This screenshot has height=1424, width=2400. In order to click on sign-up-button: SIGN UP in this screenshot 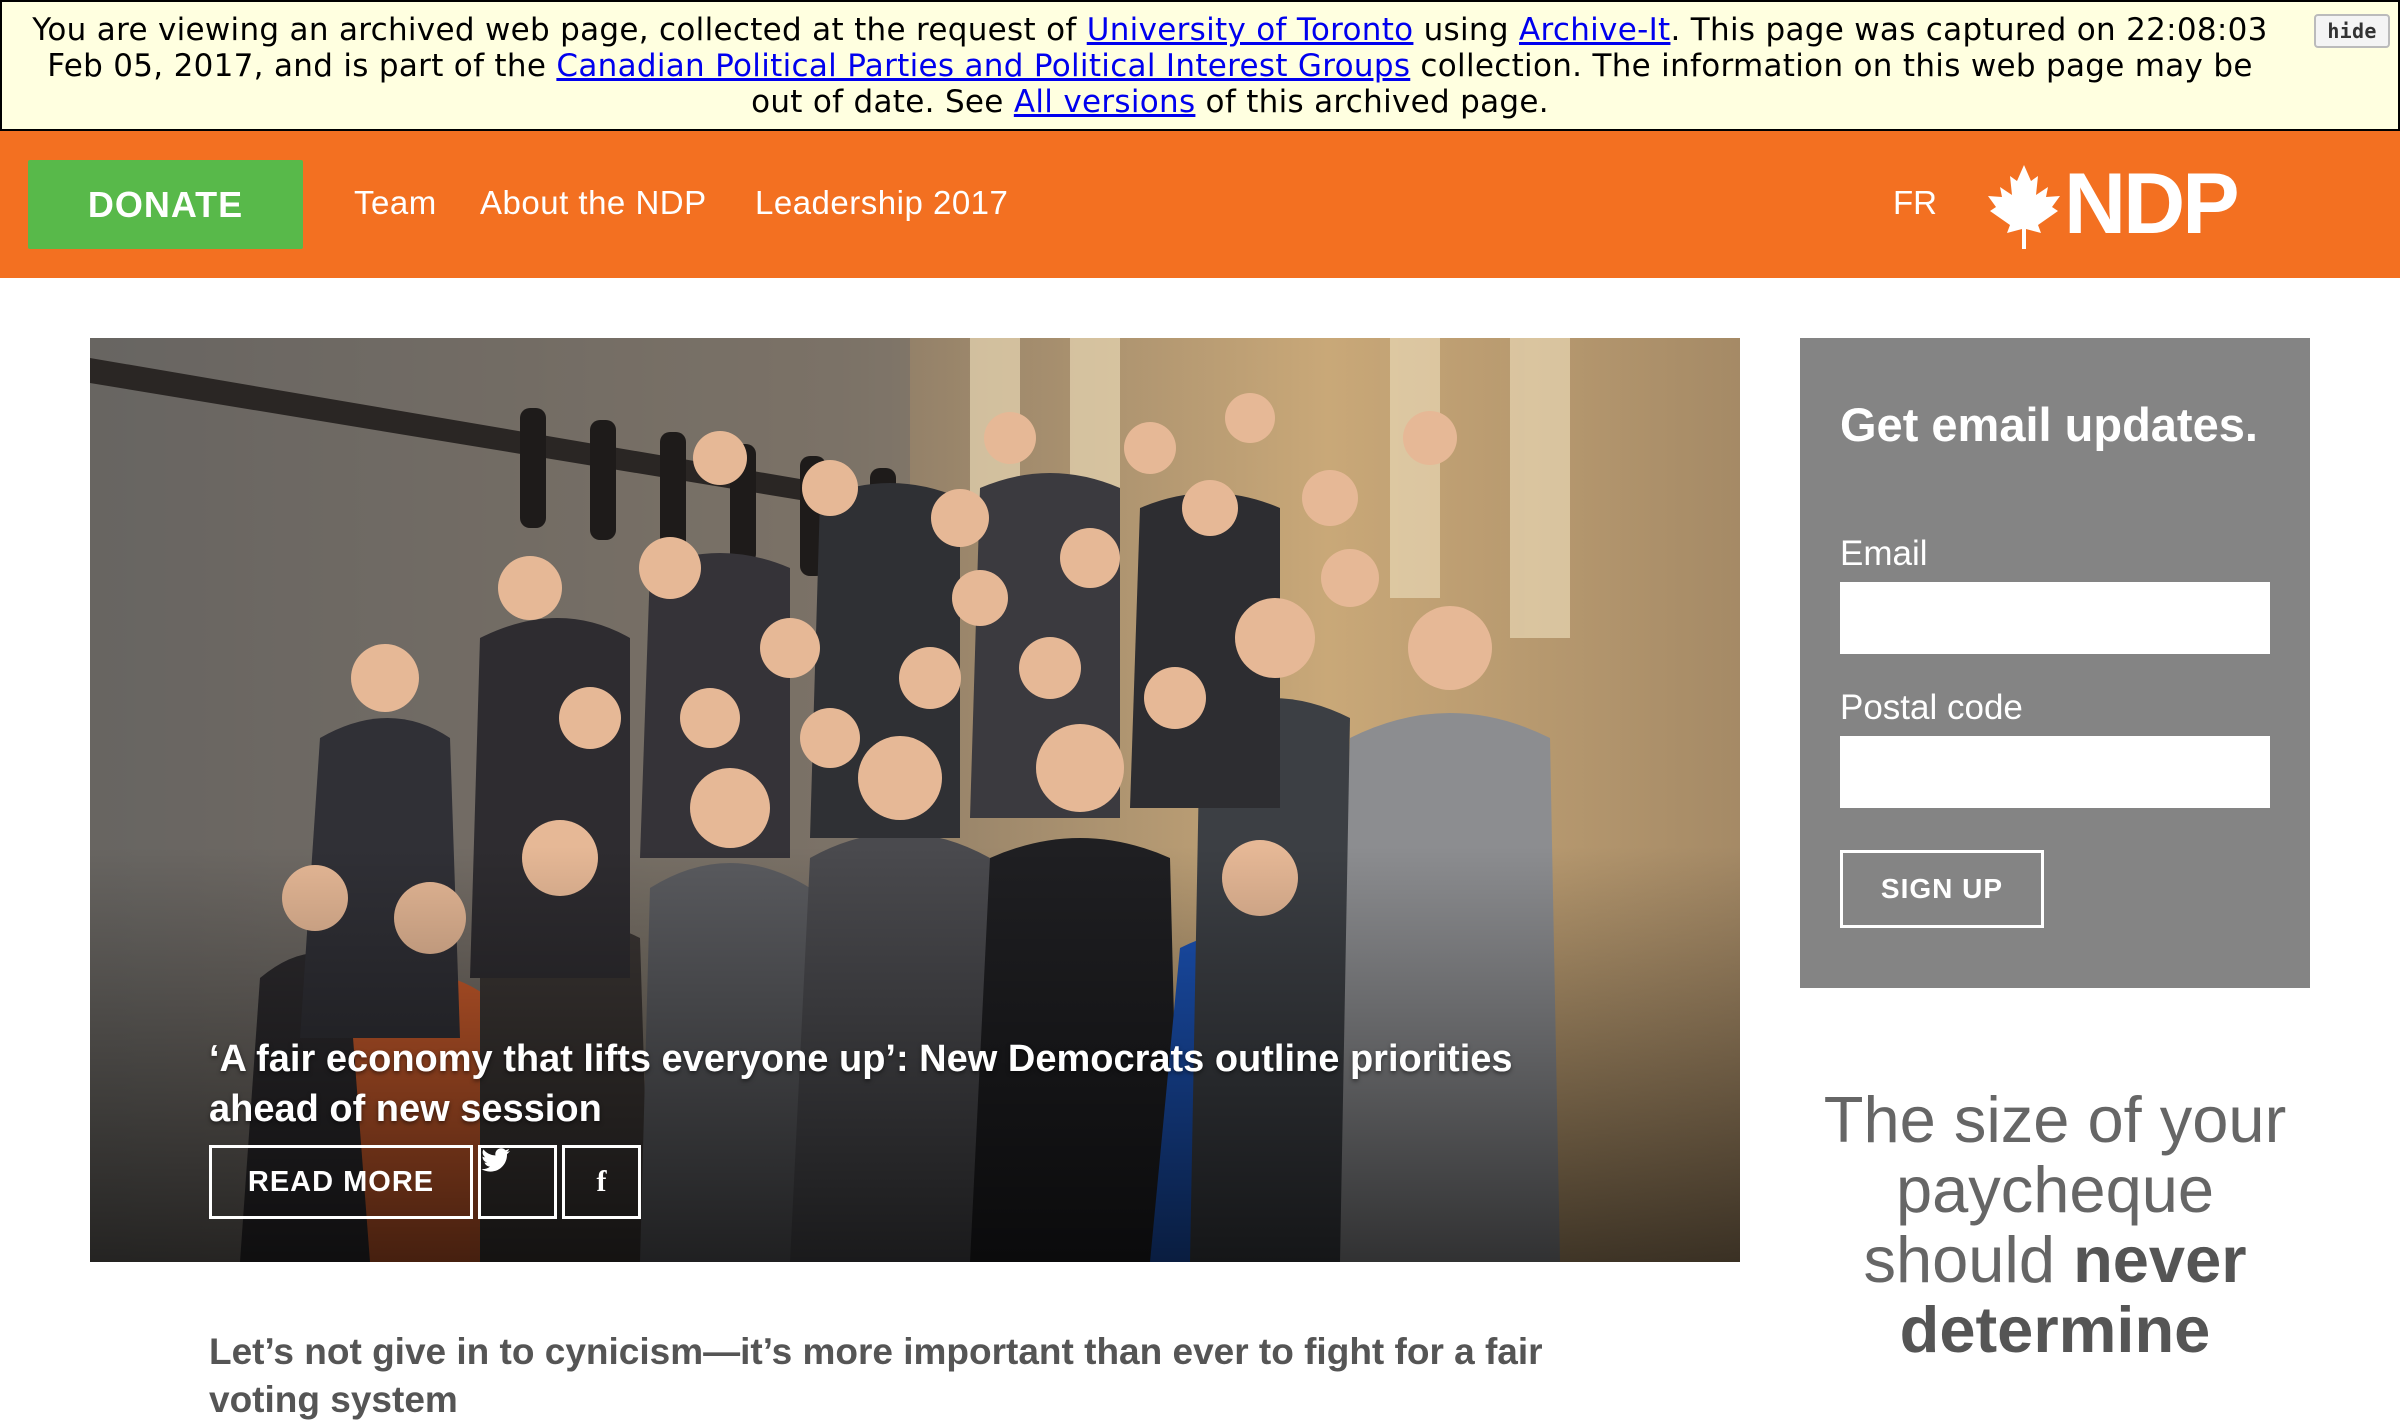, I will do `click(1942, 889)`.